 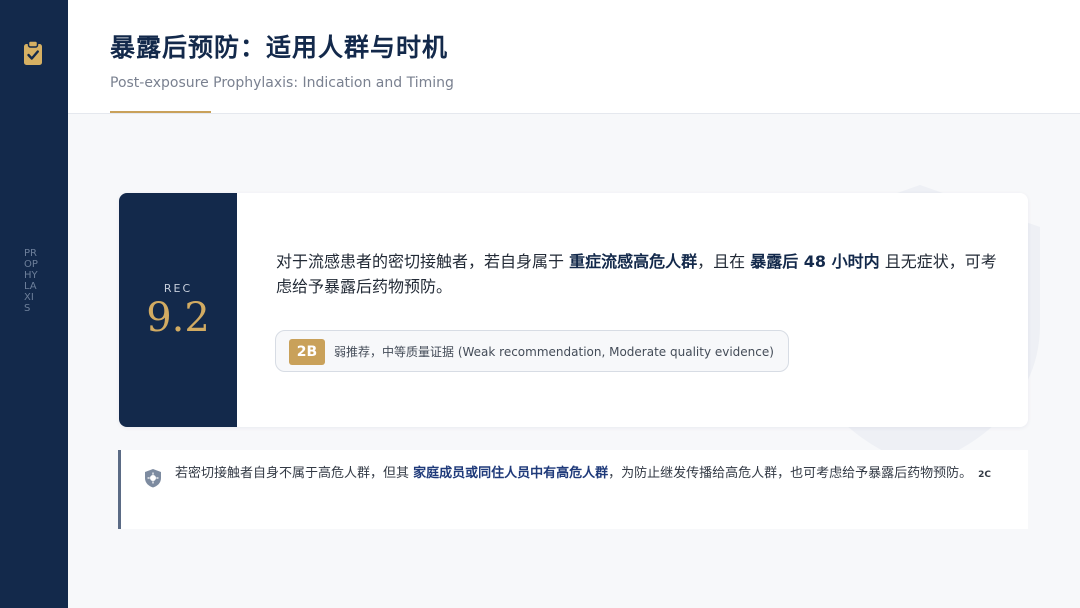 What do you see at coordinates (633, 261) in the screenshot?
I see `highlight-high-risk: 重症流感高危人群` at bounding box center [633, 261].